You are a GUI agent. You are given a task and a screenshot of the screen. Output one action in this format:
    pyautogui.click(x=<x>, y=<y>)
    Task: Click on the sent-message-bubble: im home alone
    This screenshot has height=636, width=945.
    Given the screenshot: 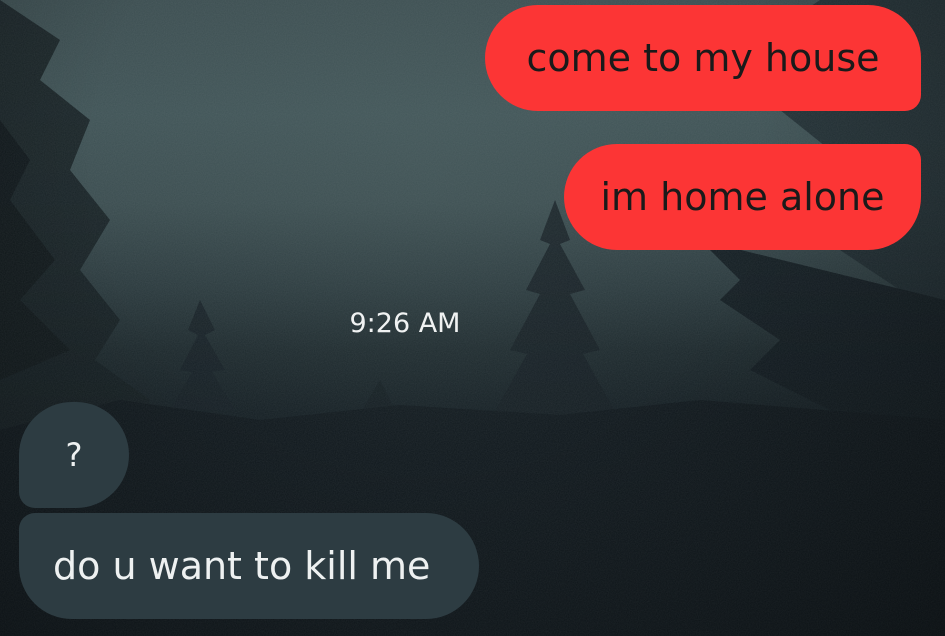 What is the action you would take?
    pyautogui.click(x=742, y=197)
    